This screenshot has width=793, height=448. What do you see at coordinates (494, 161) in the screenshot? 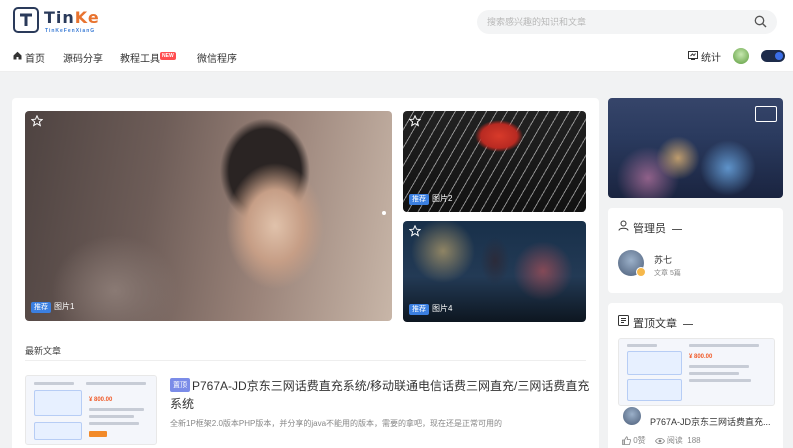
I see `carousel-side-card-top: 推荐 图片2` at bounding box center [494, 161].